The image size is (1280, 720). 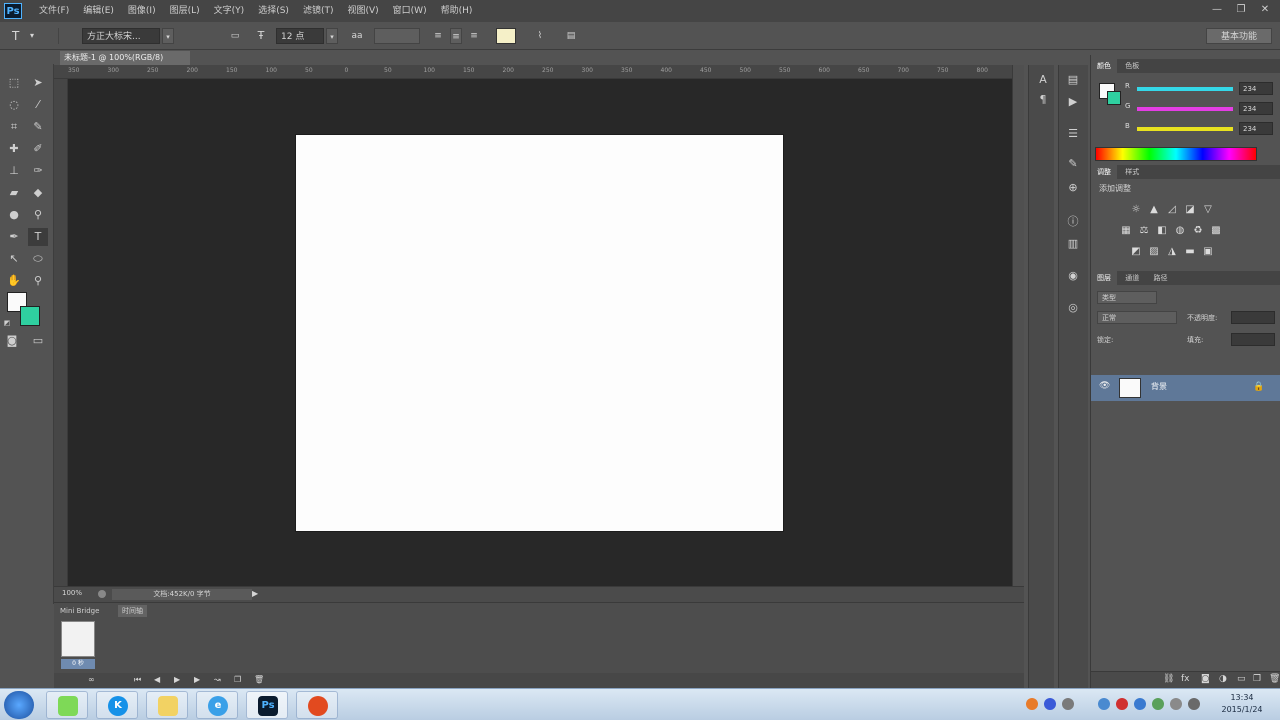 What do you see at coordinates (157, 679) in the screenshot?
I see `prev-frame-icon: ◀` at bounding box center [157, 679].